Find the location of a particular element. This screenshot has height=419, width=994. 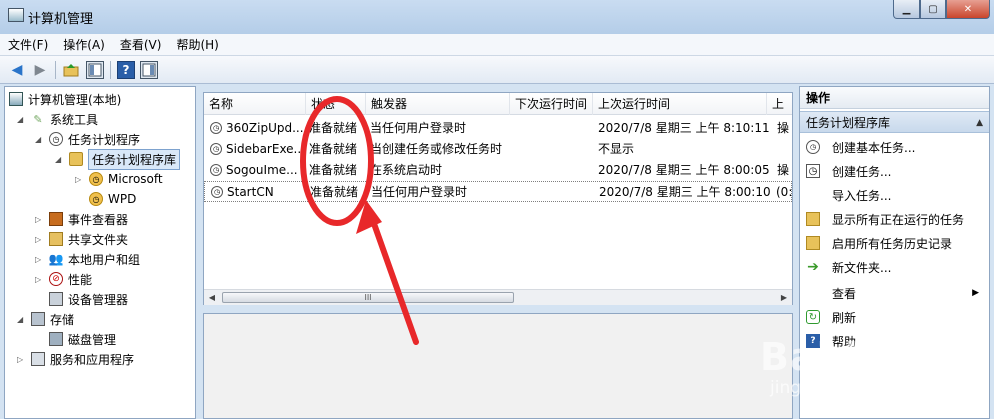

show-hide-action-pane-icon is located at coordinates (149, 70).